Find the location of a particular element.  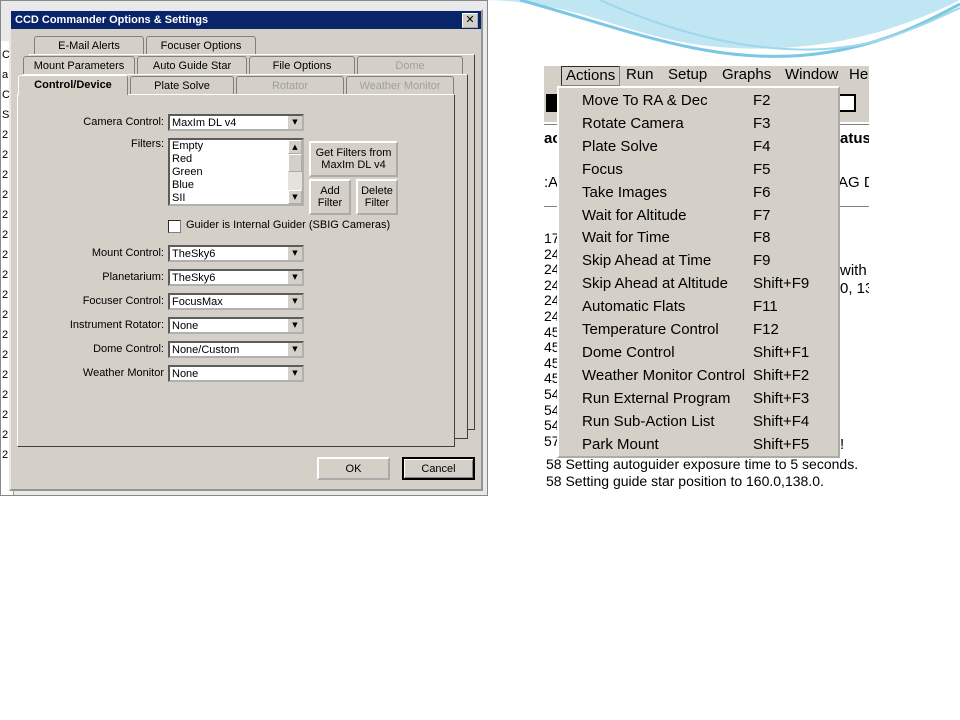

menu-item: Rotate Camera F3 is located at coordinates (698, 125).